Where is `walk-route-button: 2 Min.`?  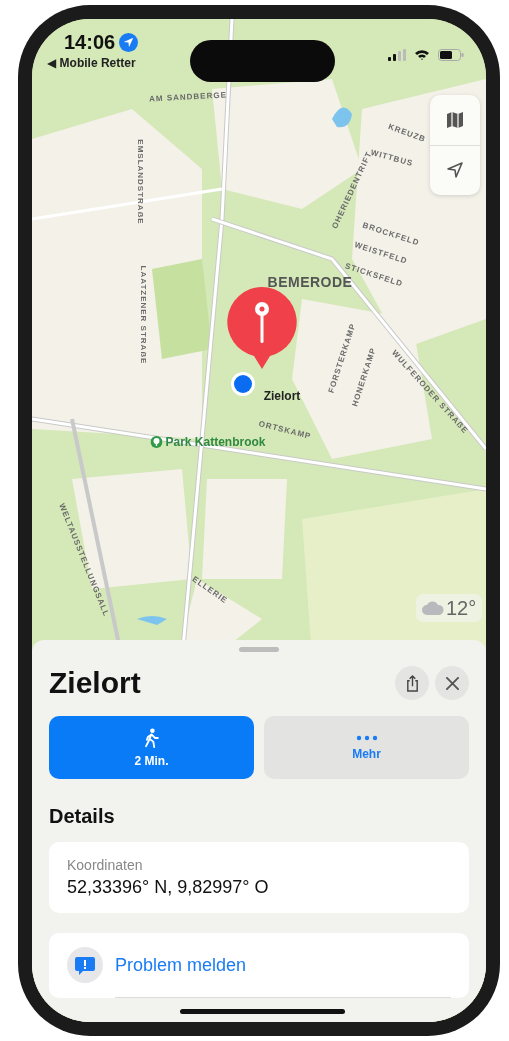 walk-route-button: 2 Min. is located at coordinates (151, 747).